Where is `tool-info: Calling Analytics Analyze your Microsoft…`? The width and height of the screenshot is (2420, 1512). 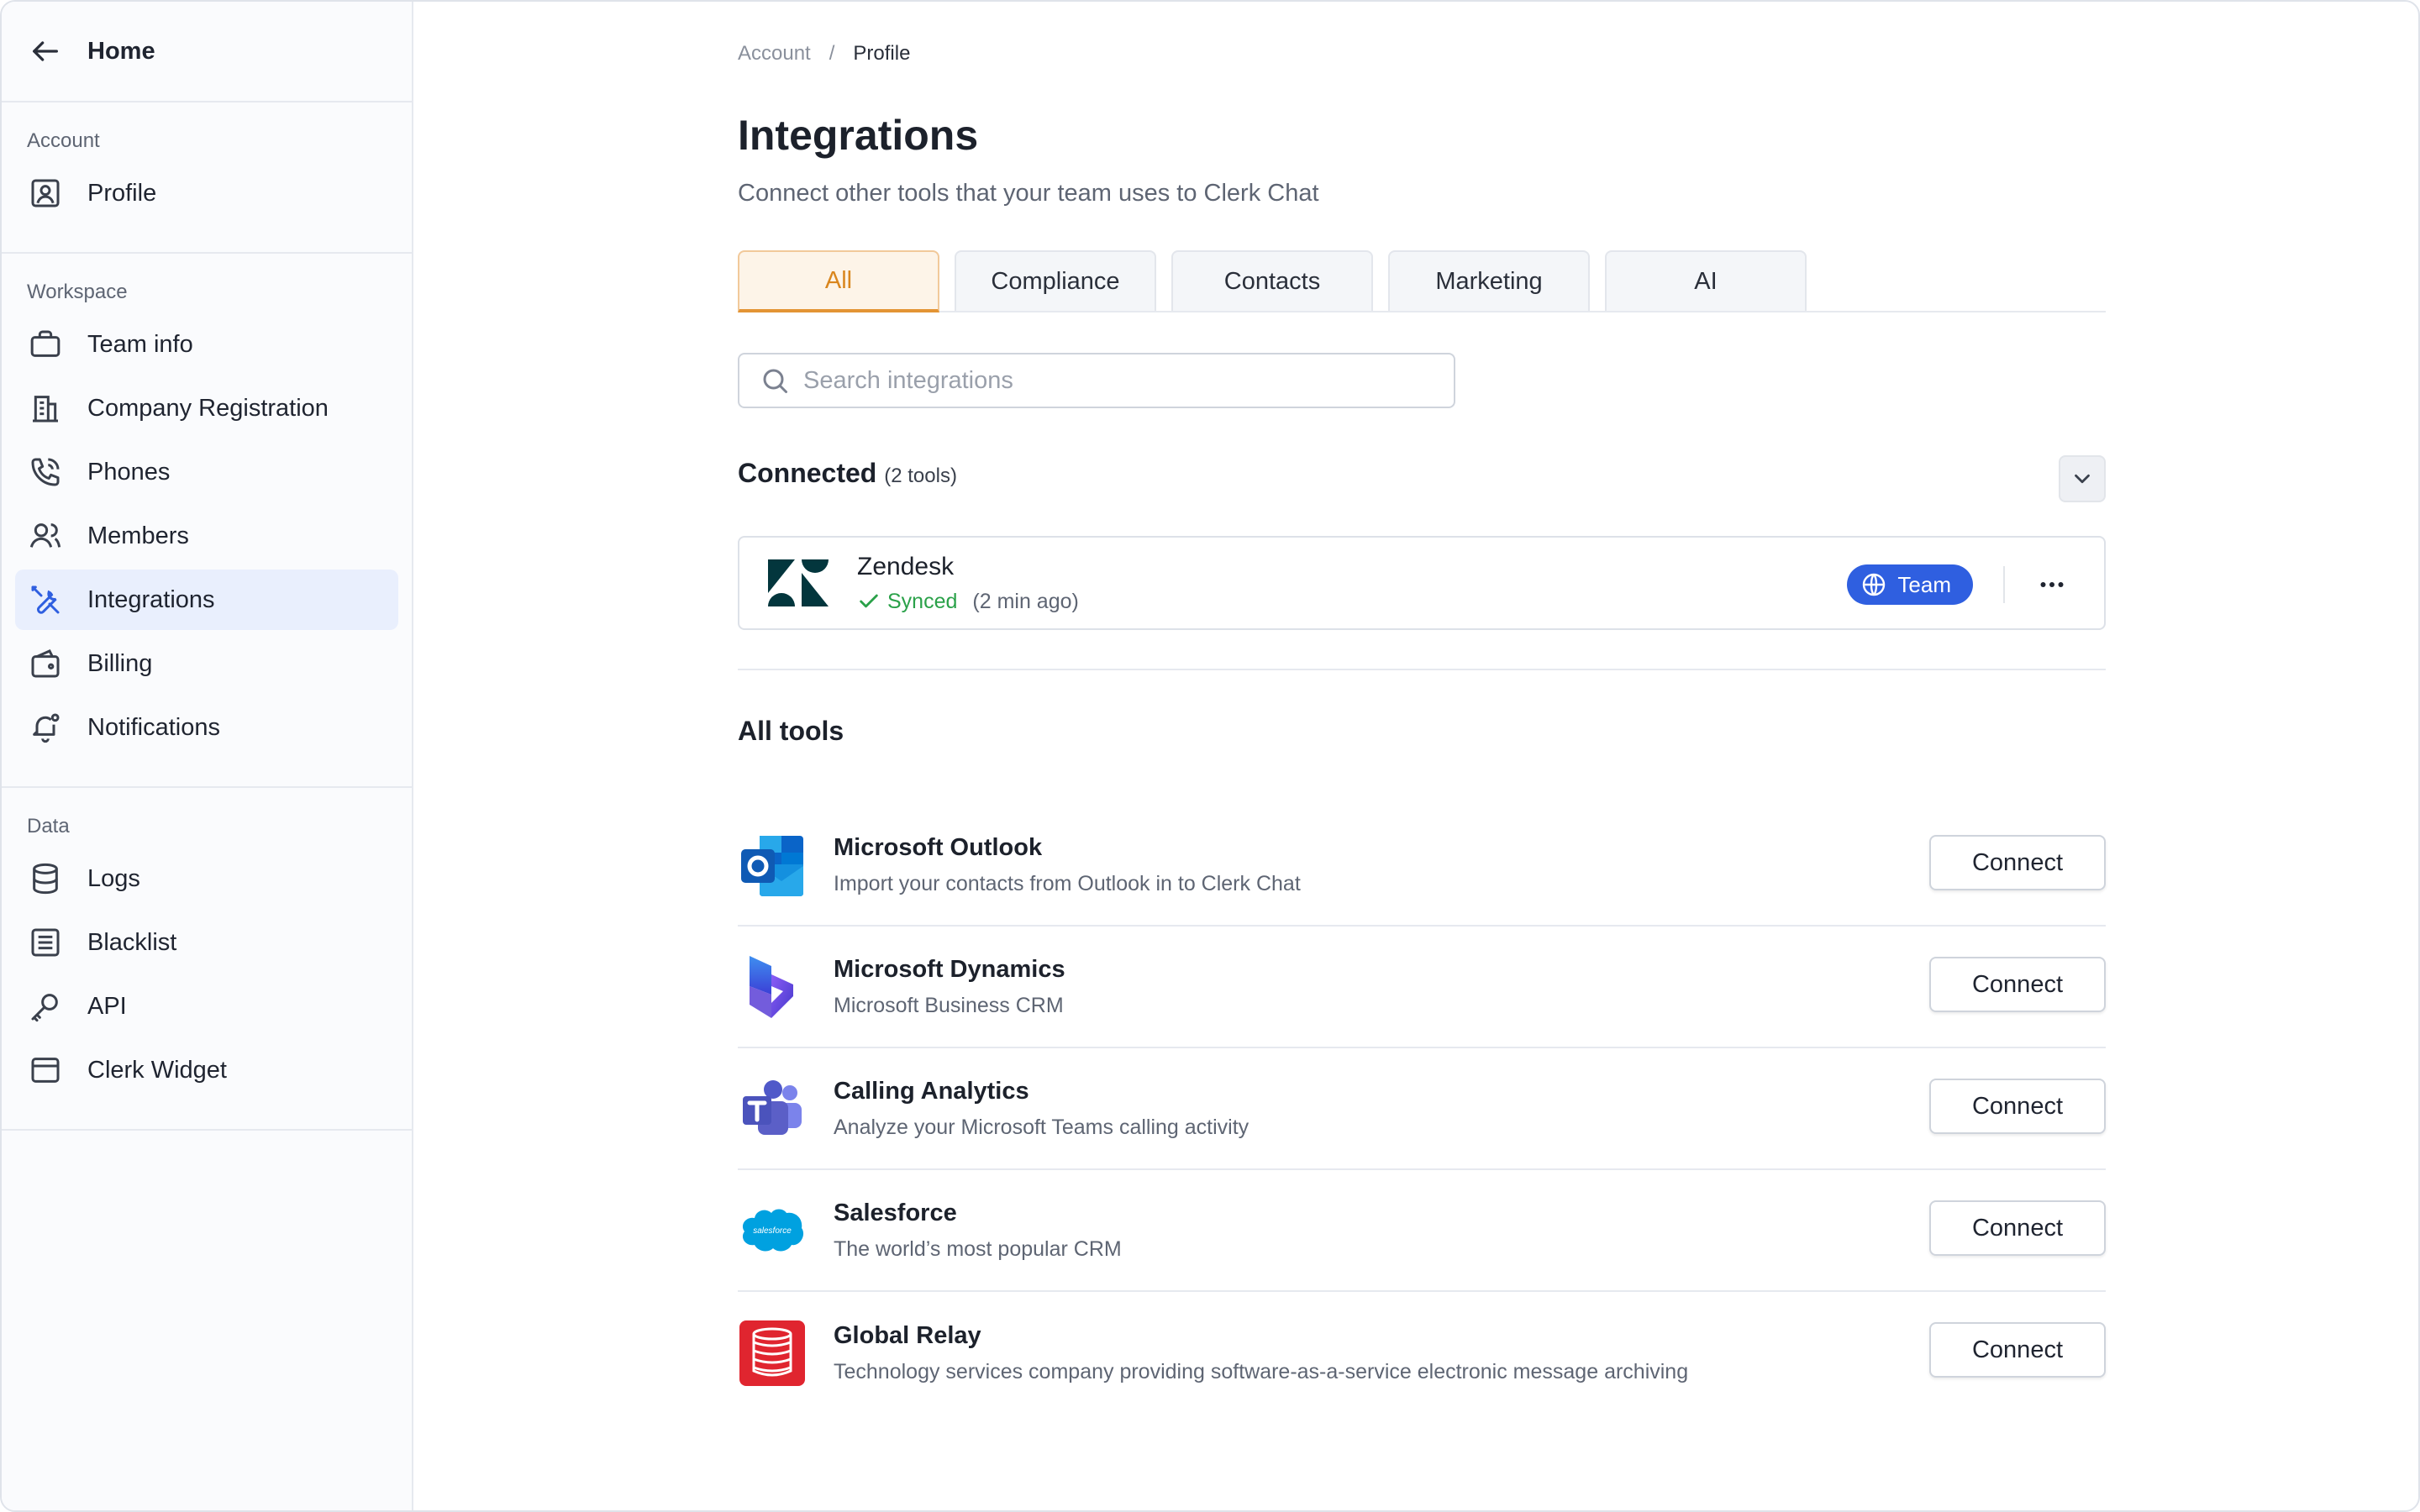
tool-info: Calling Analytics Analyze your Microsoft… is located at coordinates (1042, 1109).